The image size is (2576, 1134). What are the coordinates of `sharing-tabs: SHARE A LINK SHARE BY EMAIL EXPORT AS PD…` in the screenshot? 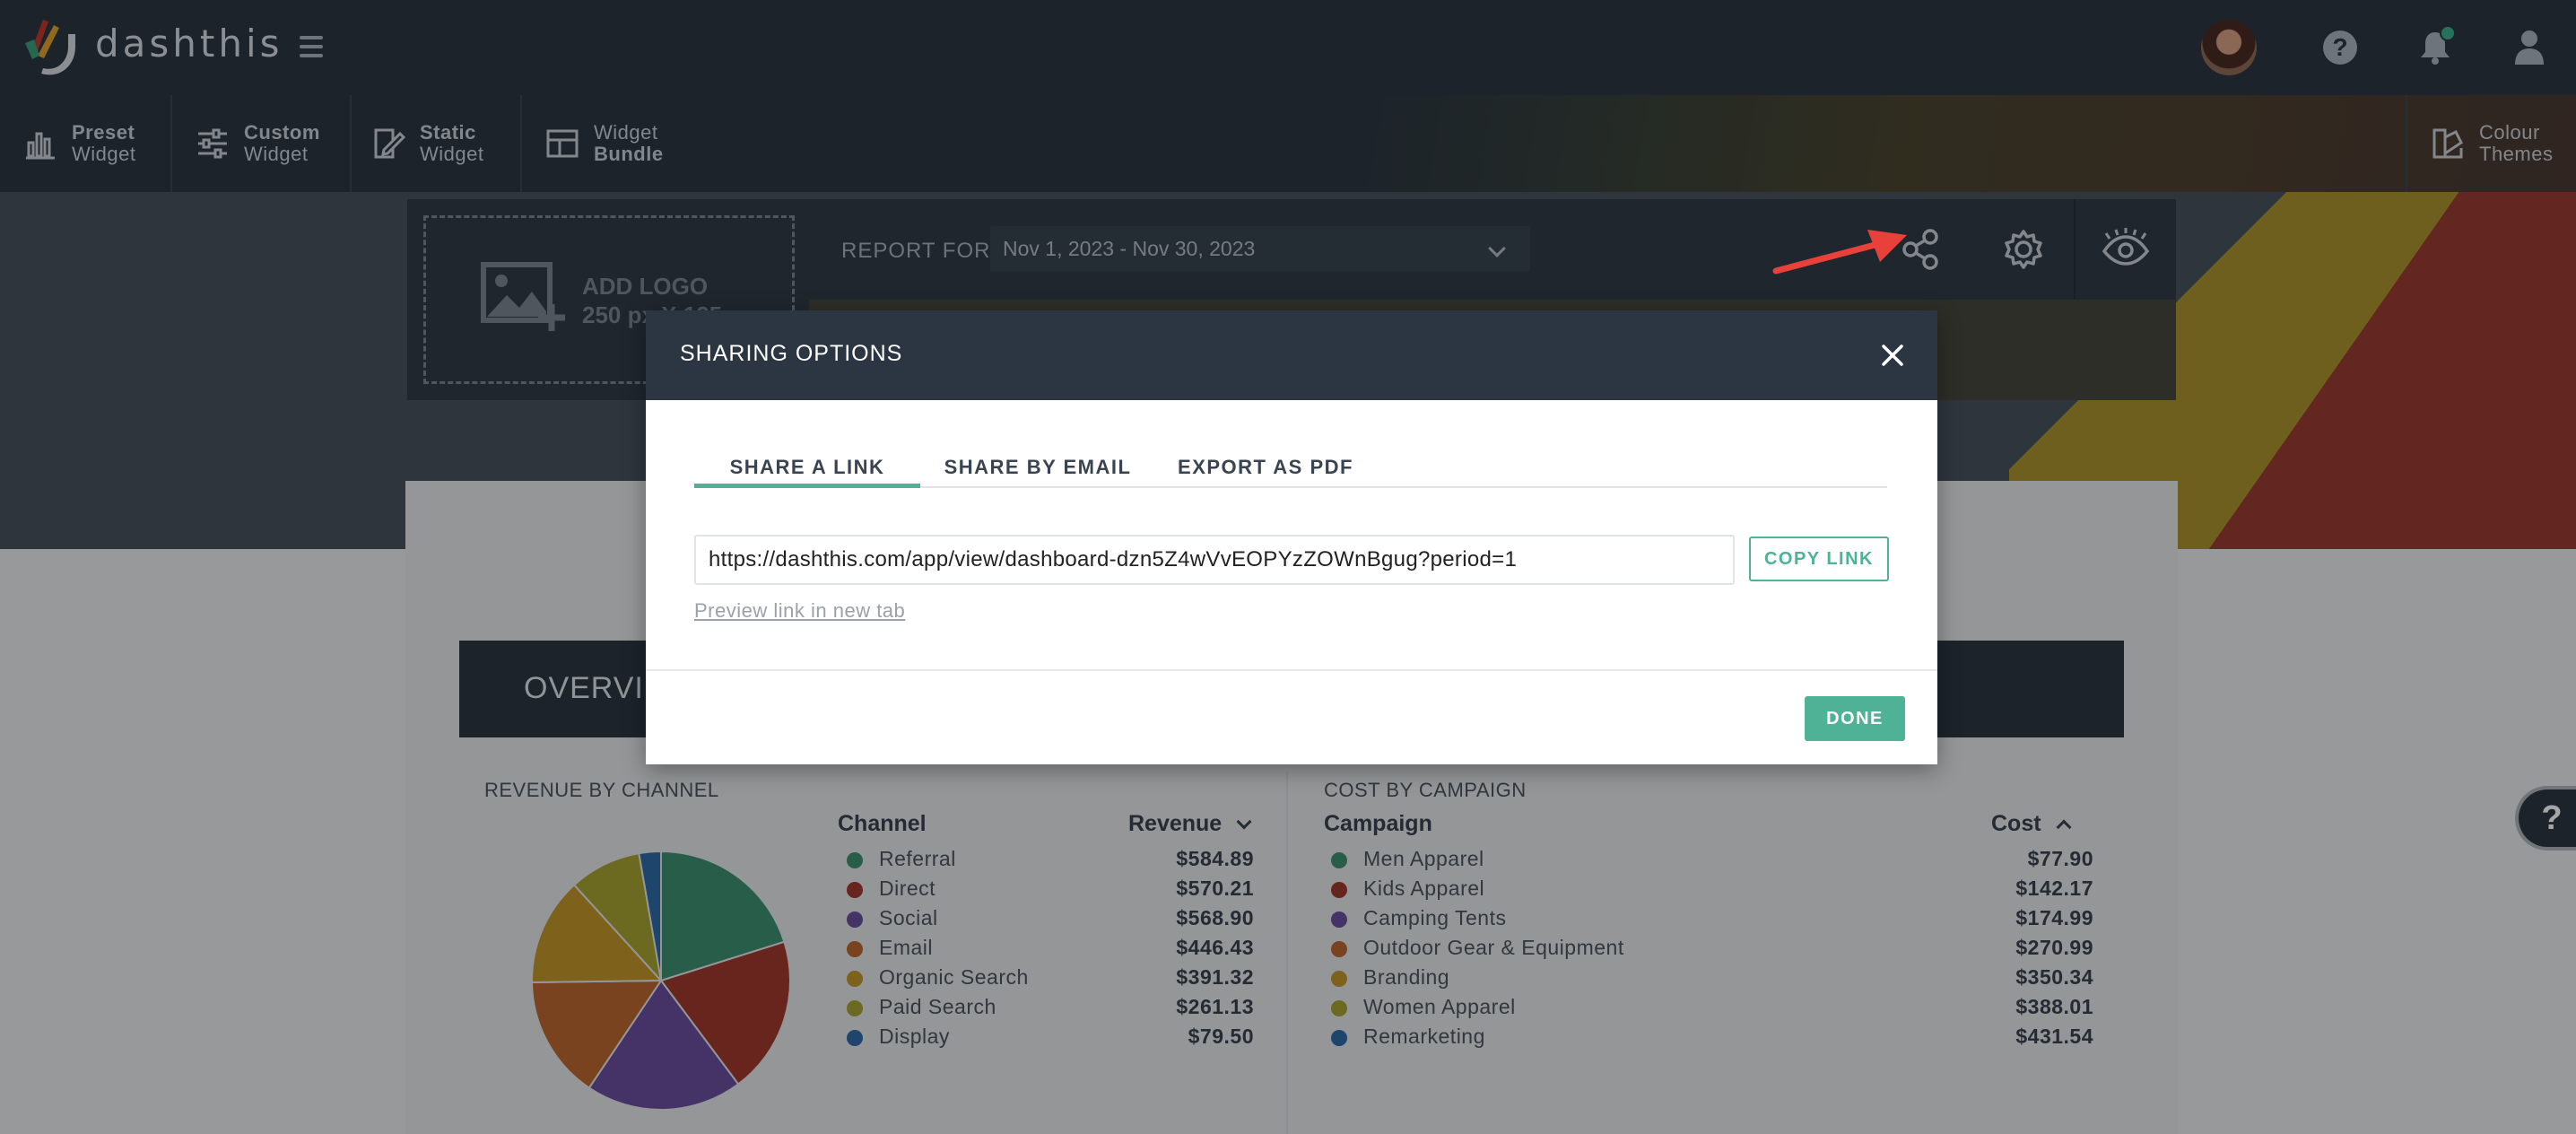 It's located at (1290, 469).